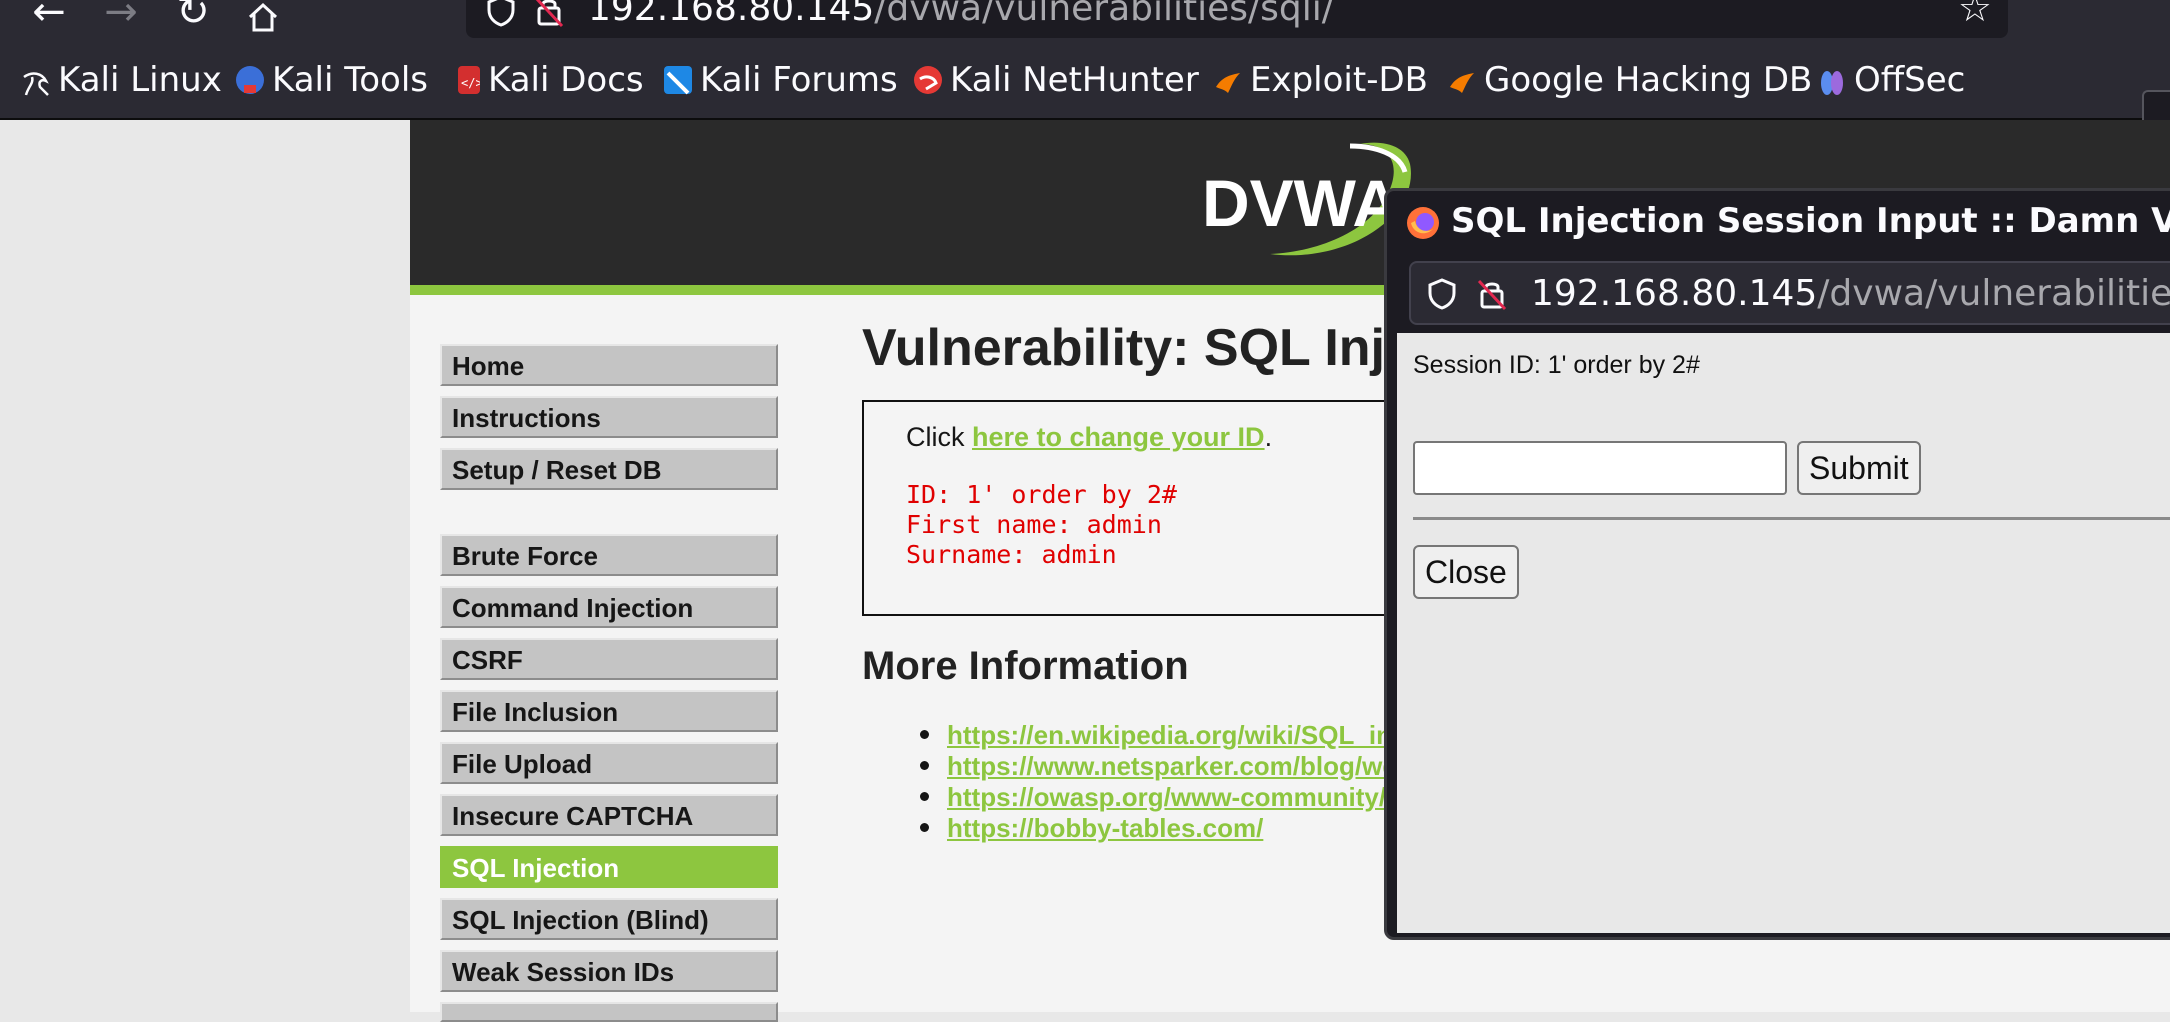  I want to click on popup-url-path: /dvwa/vulnerabilities/sq, so click(1993, 293).